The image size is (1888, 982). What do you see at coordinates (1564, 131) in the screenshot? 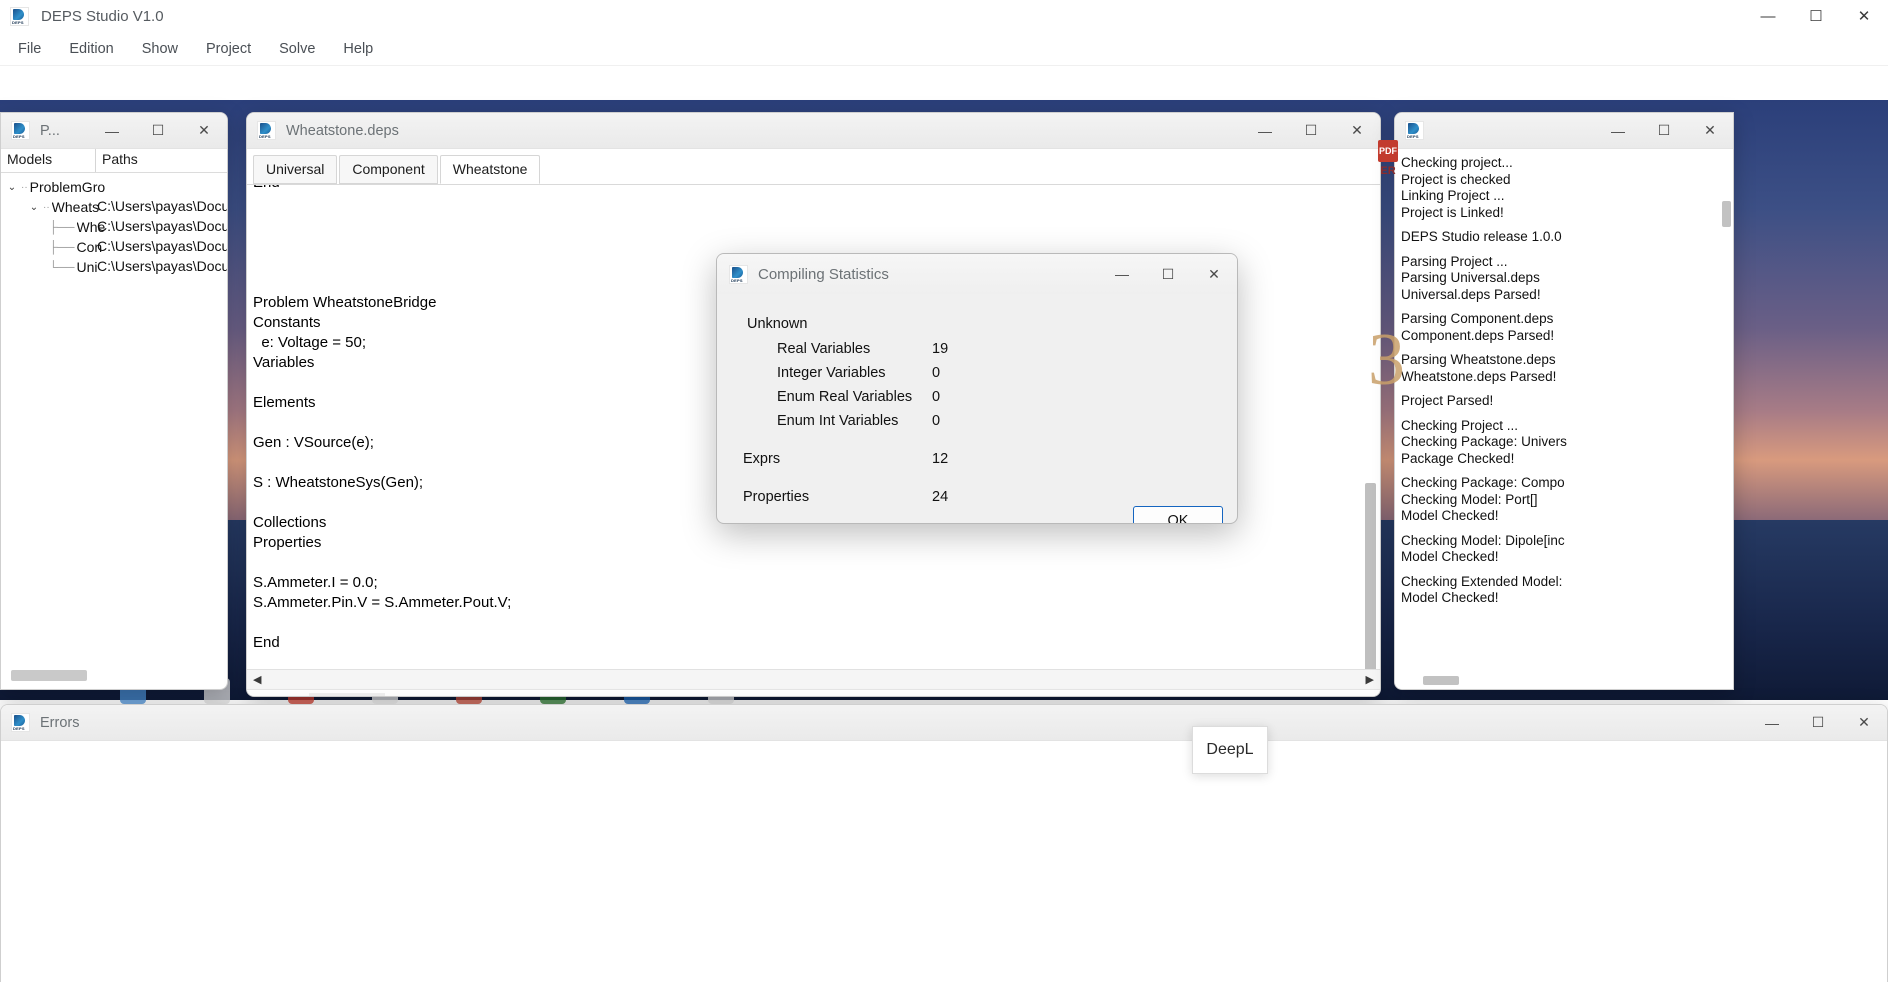
I see `log-title-bar: — ☐ ✕` at bounding box center [1564, 131].